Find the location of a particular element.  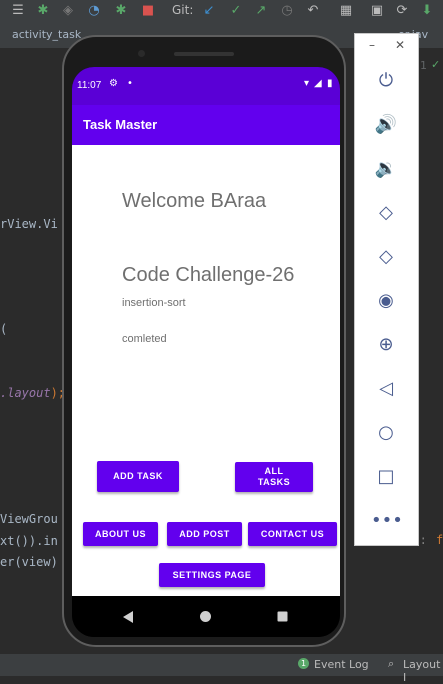

emulator-control-panel: – ✕ ⏻ 🔊 🔉 ◇ ◇ ◉ ⊕ ◁ ○ □ ••• is located at coordinates (386, 289).